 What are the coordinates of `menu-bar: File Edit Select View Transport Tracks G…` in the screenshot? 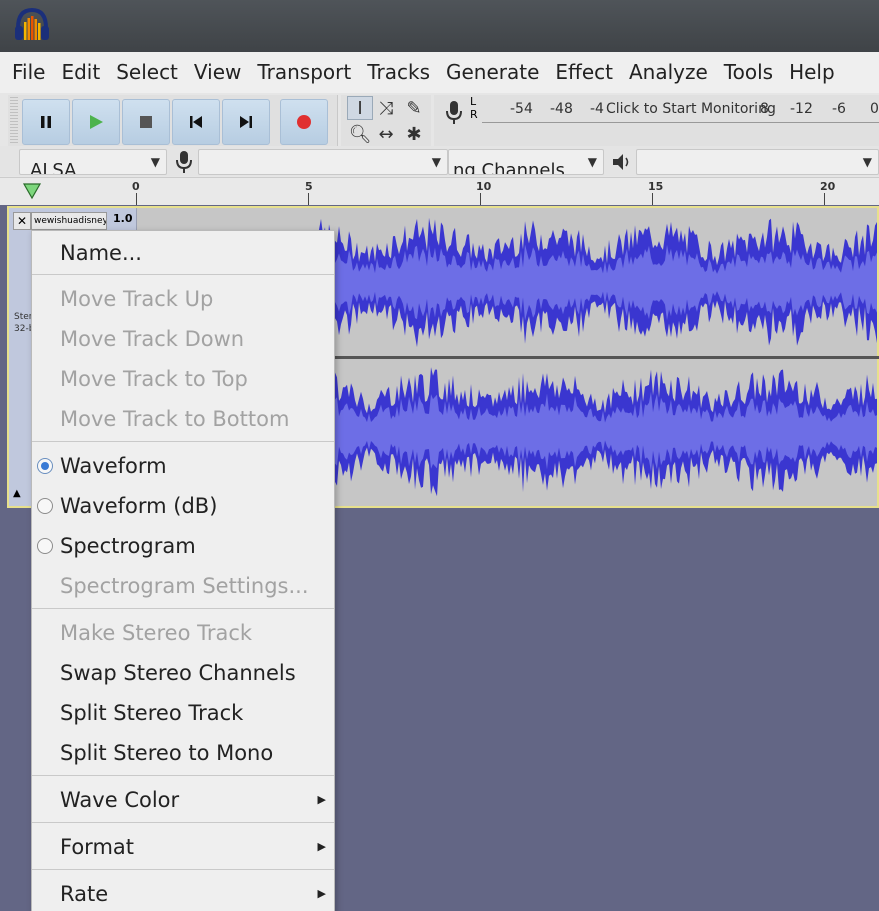 It's located at (439, 72).